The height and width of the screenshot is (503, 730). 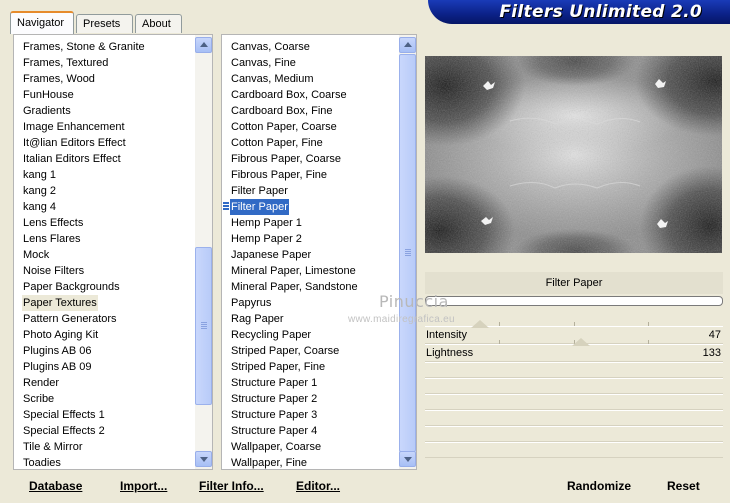 What do you see at coordinates (683, 486) in the screenshot?
I see `reset-button: Reset` at bounding box center [683, 486].